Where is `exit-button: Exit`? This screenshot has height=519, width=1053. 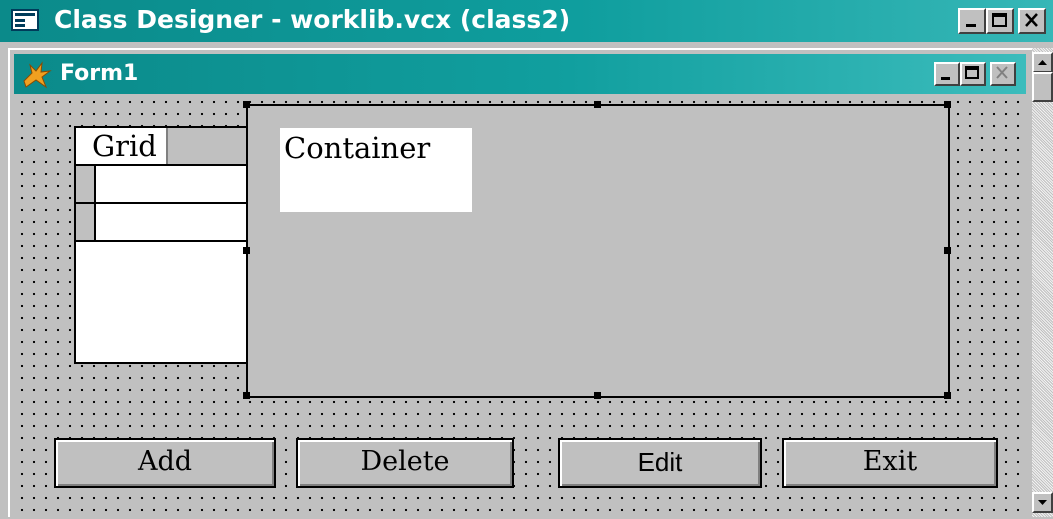 exit-button: Exit is located at coordinates (890, 463).